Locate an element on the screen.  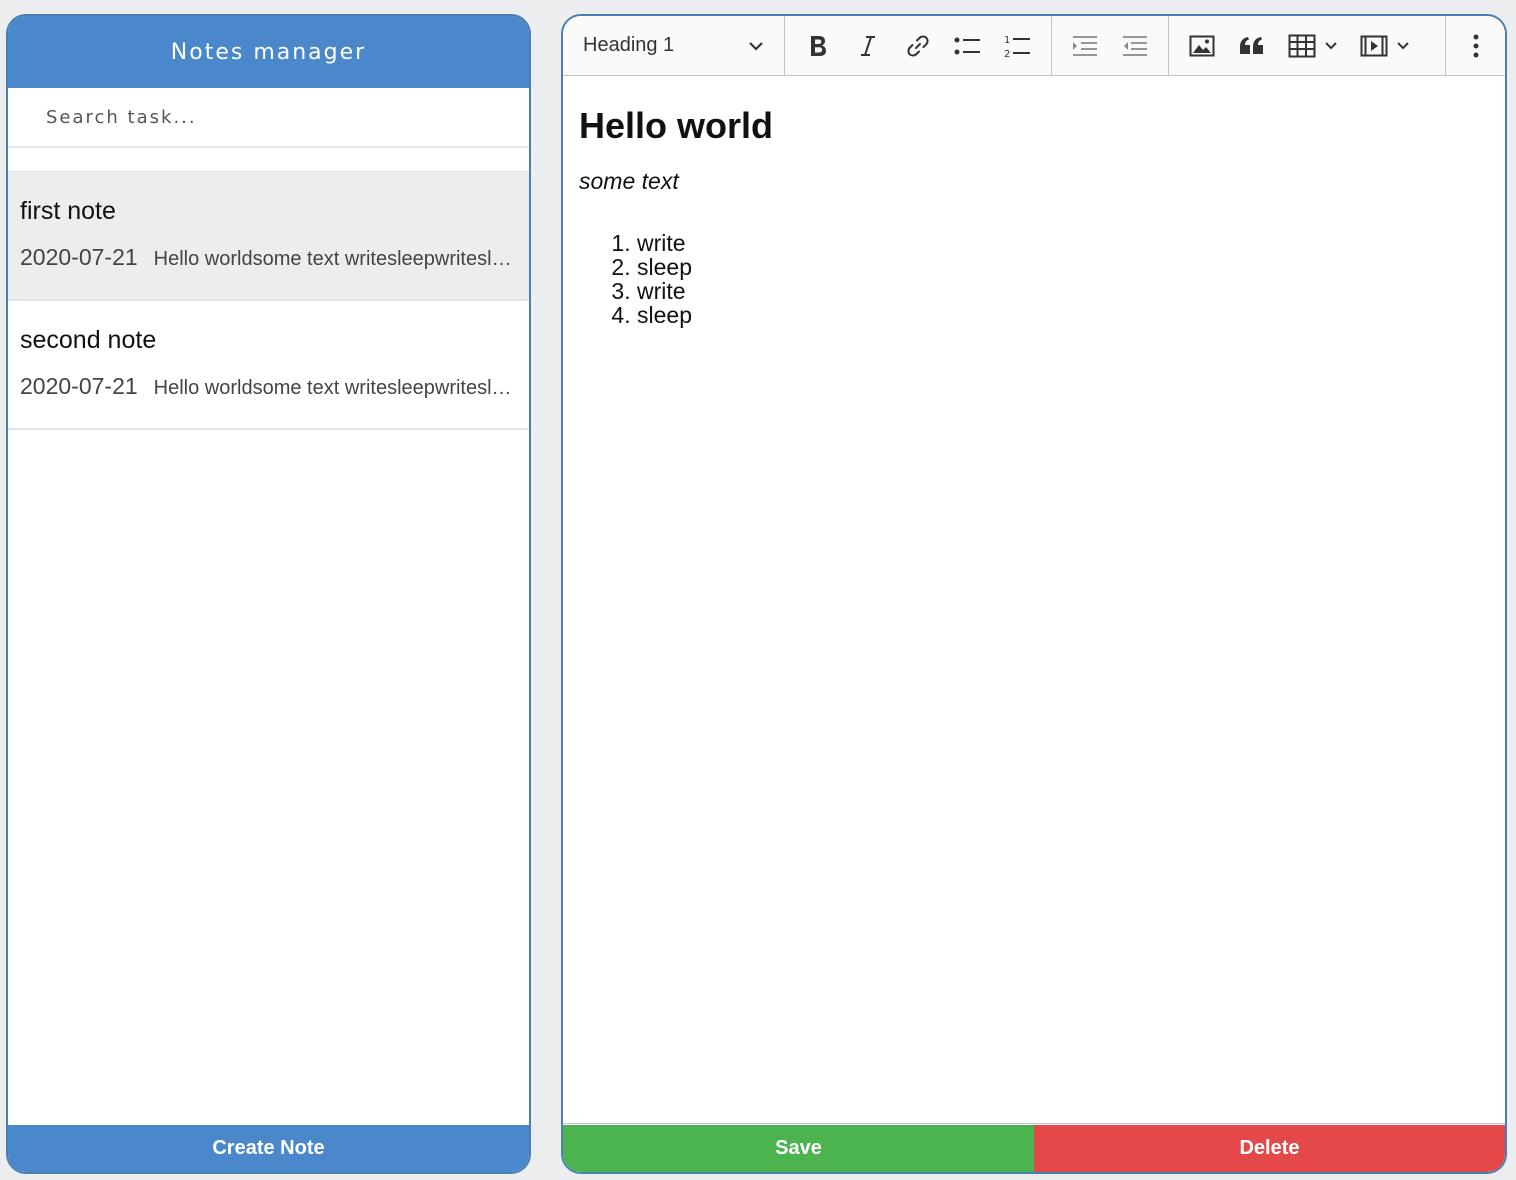
search-bar is located at coordinates (268, 118).